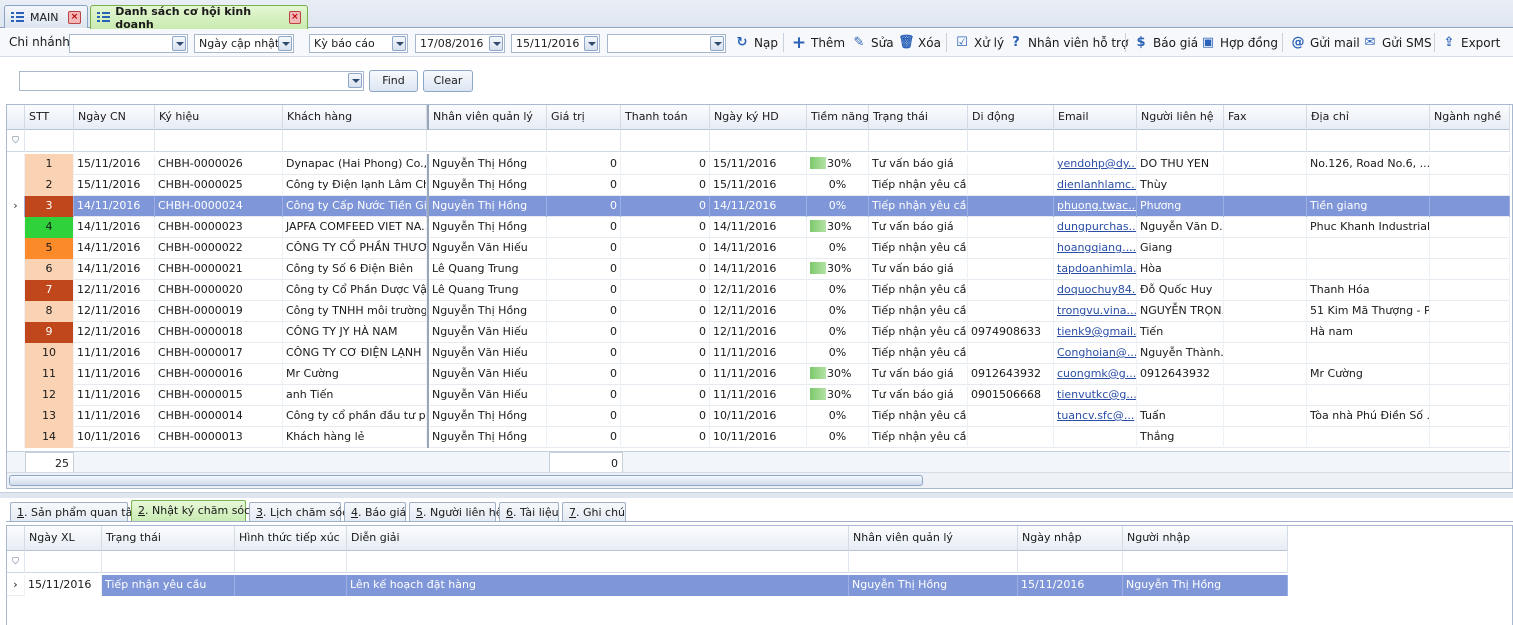 This screenshot has height=625, width=1513. I want to click on export-button: ⇪ Export, so click(1471, 43).